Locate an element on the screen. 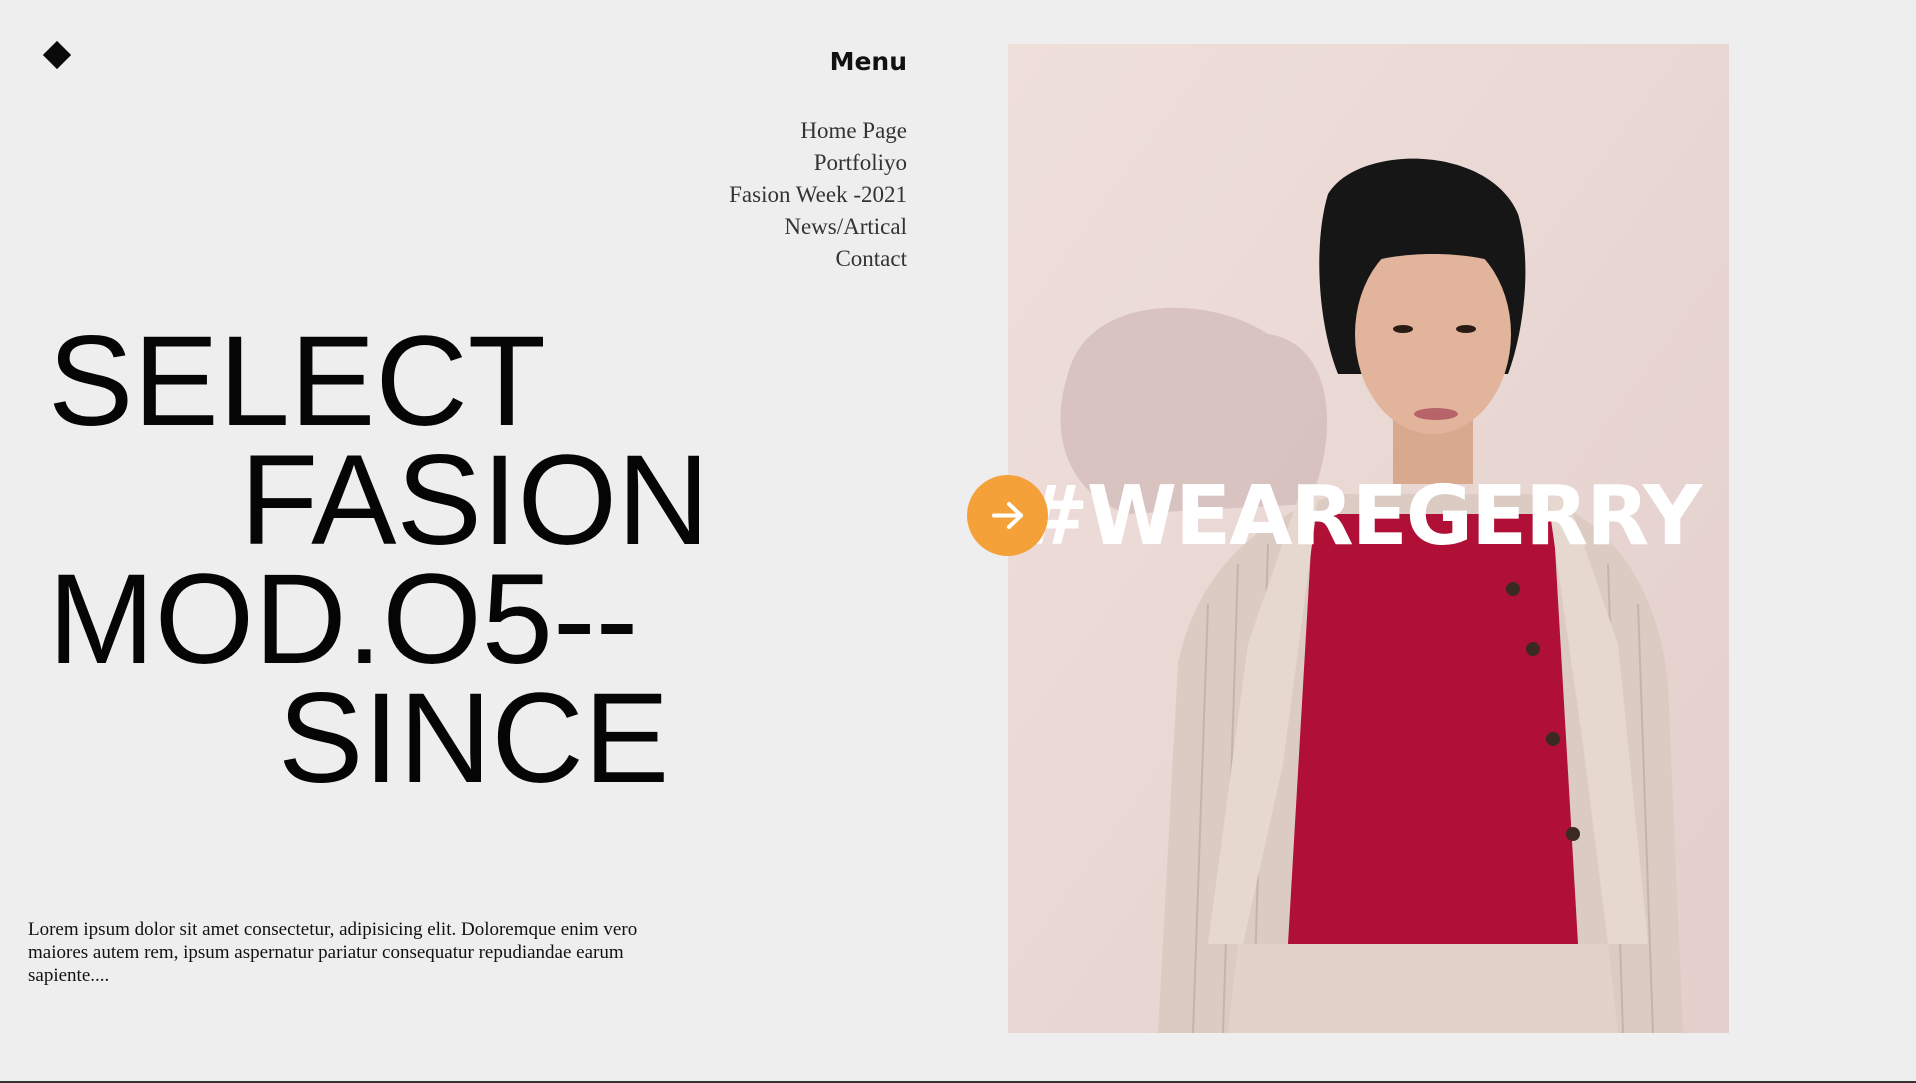  hashtag-text: #WEAREGERRY is located at coordinates (1361, 516).